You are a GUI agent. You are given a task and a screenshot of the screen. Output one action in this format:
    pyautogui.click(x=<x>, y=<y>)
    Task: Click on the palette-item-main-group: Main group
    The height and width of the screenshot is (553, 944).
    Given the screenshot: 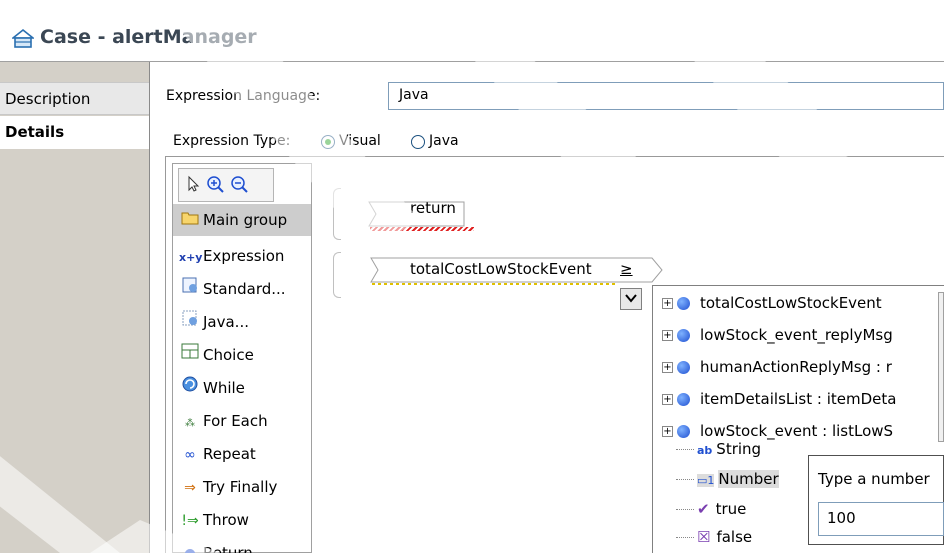 What is the action you would take?
    pyautogui.click(x=242, y=220)
    